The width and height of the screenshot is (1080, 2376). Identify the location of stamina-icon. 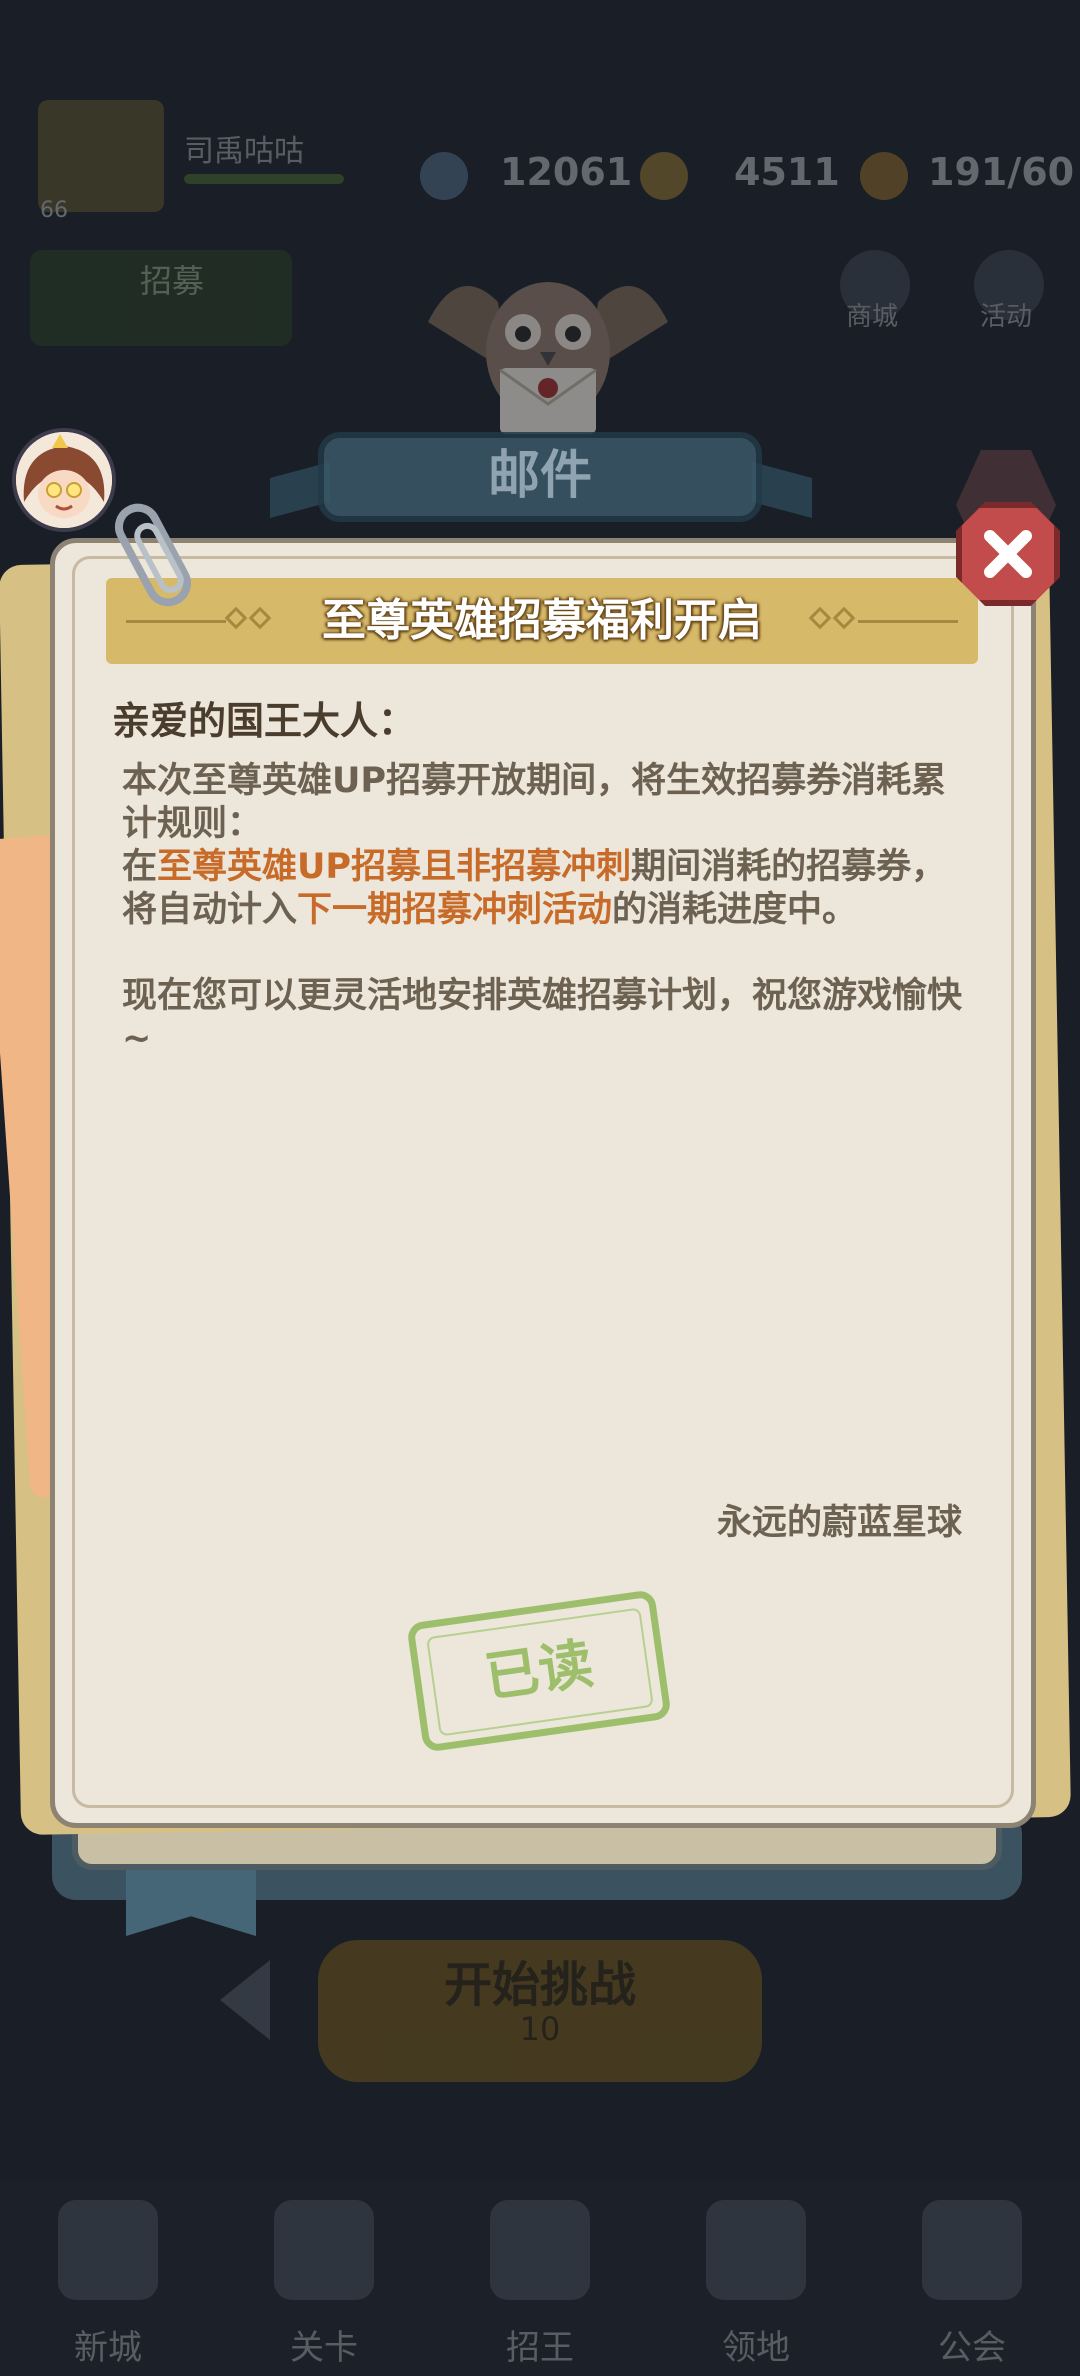
(884, 176).